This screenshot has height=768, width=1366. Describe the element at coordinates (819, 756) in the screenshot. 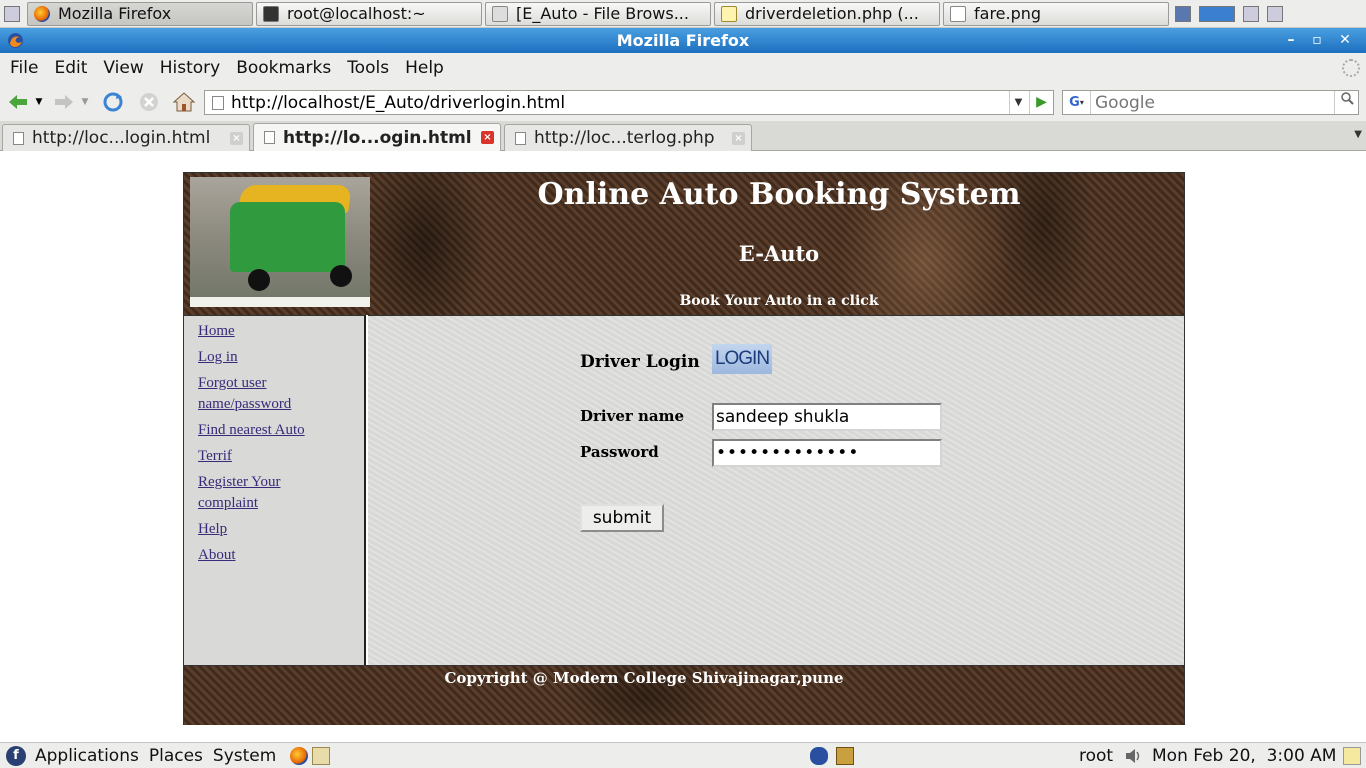

I see `bluetooth-icon` at that location.